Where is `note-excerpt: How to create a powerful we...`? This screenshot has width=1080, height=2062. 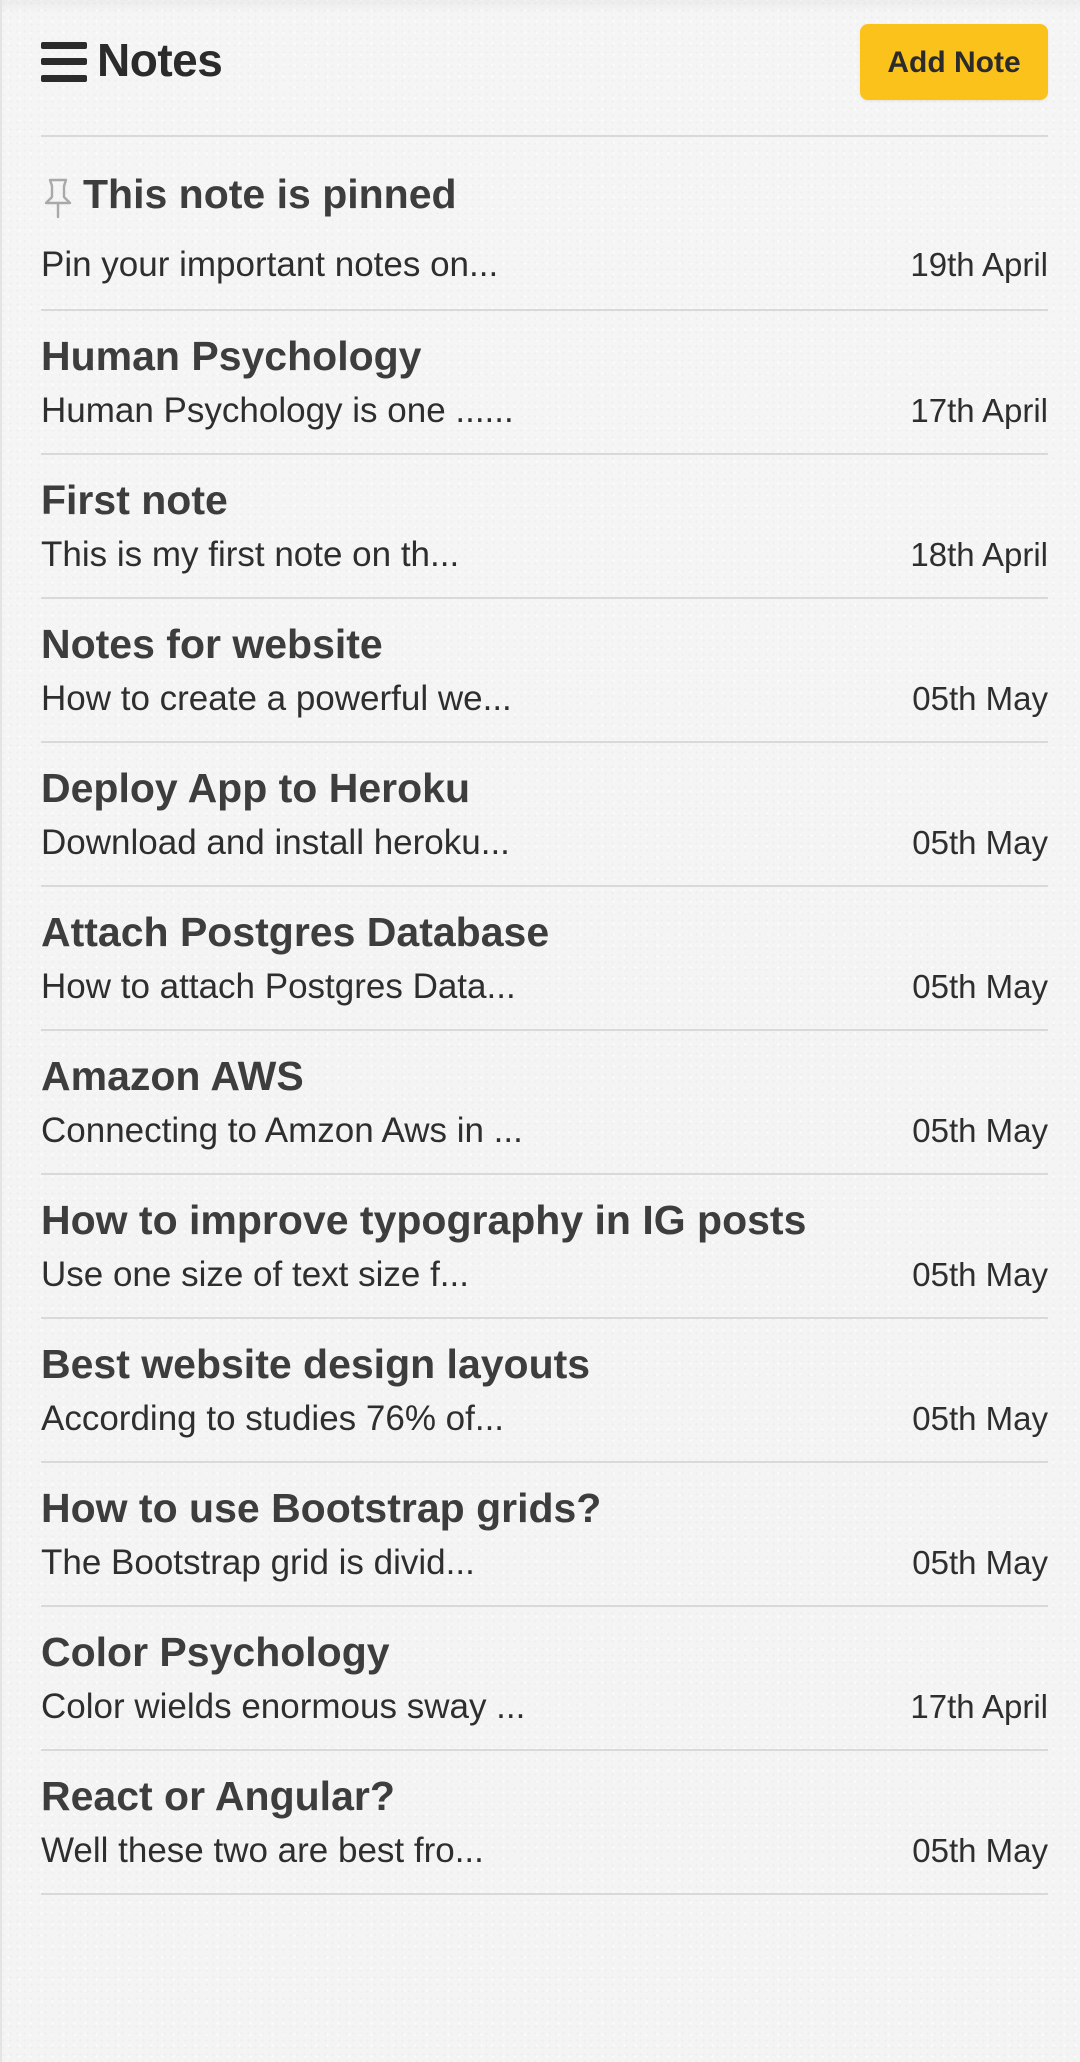
note-excerpt: How to create a powerful we... is located at coordinates (276, 698).